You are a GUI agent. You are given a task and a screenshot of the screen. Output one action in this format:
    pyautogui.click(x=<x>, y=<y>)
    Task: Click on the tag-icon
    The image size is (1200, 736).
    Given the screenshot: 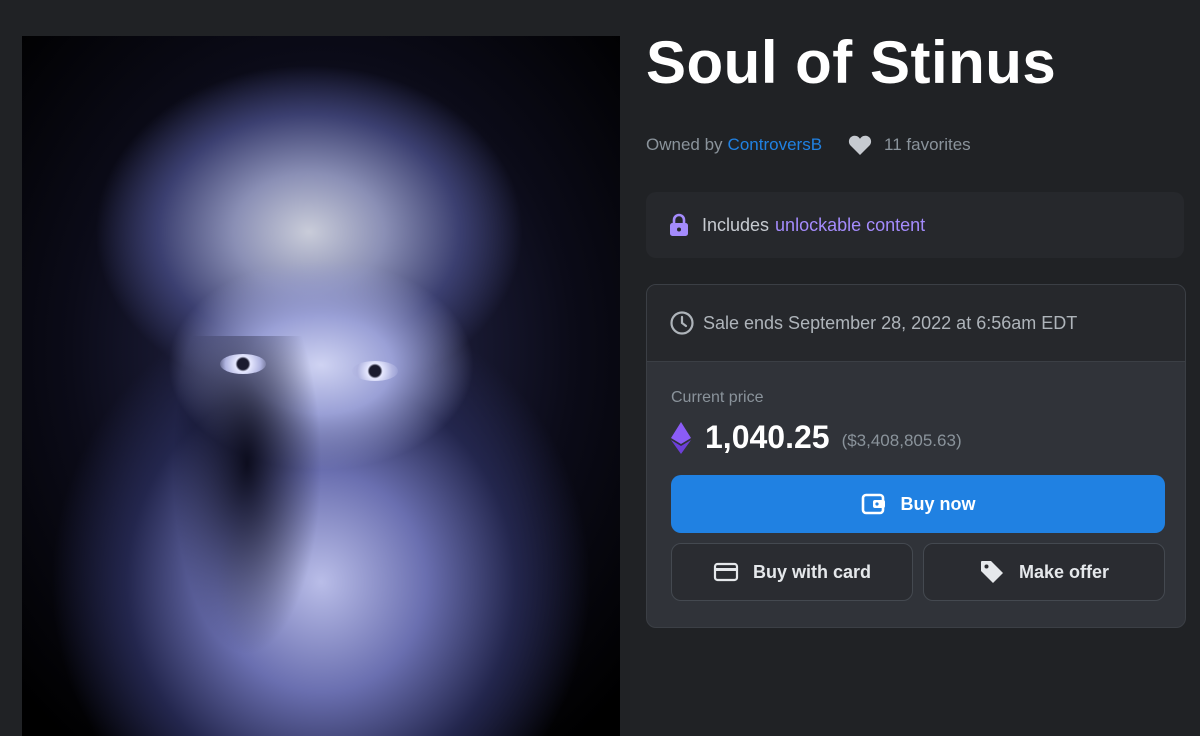 What is the action you would take?
    pyautogui.click(x=991, y=572)
    